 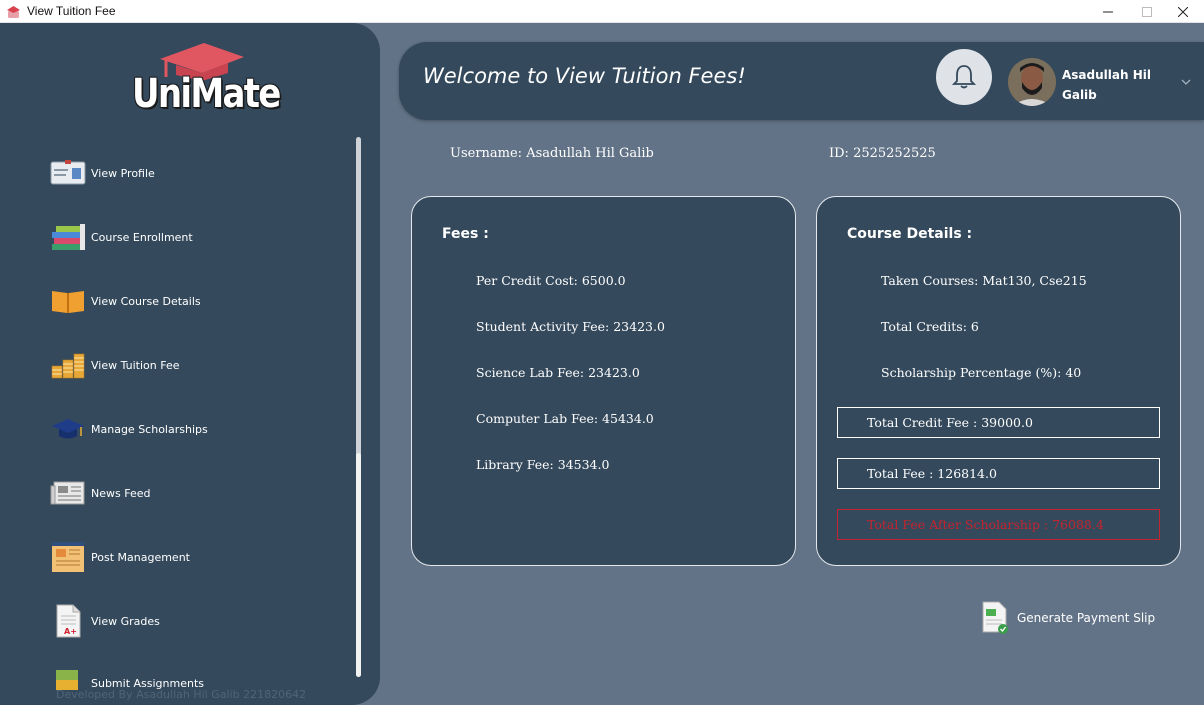 I want to click on coins-icon, so click(x=68, y=365).